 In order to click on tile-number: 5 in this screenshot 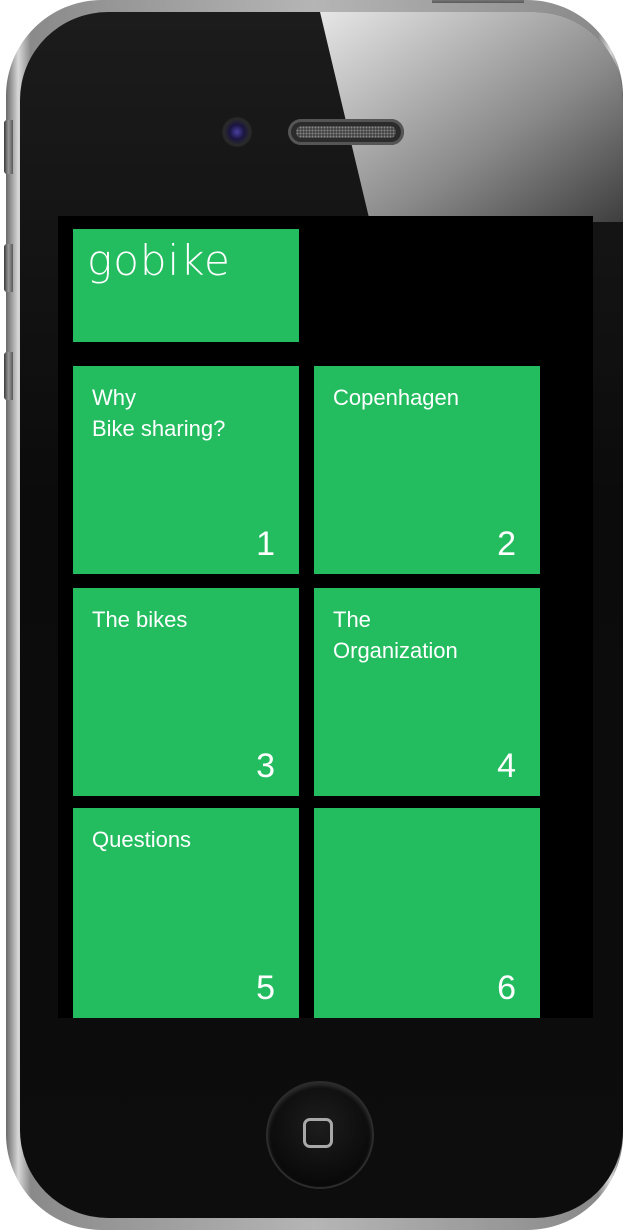, I will do `click(265, 988)`.